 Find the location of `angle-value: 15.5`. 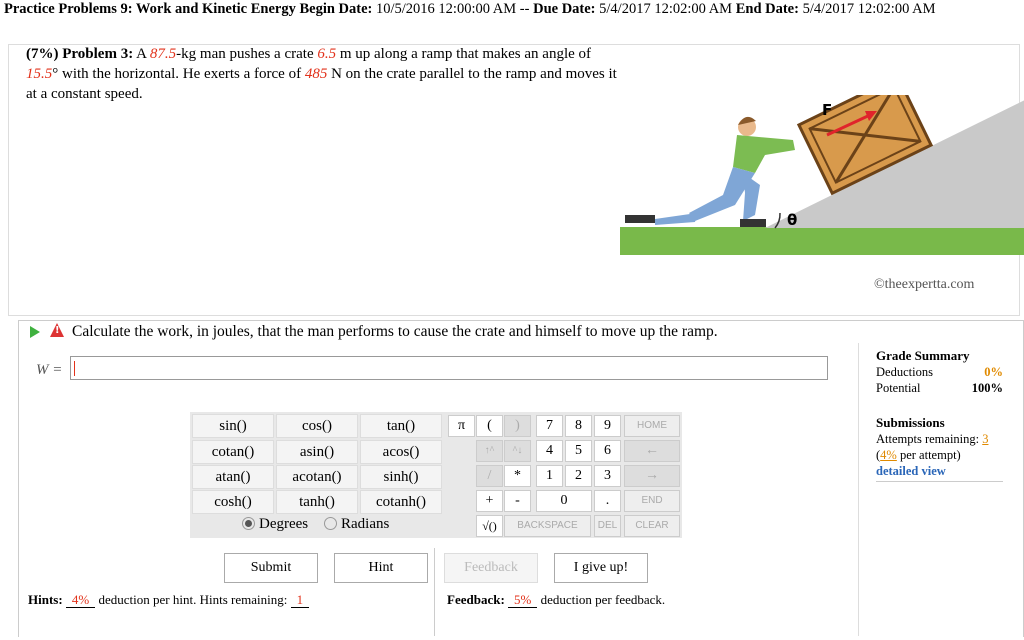

angle-value: 15.5 is located at coordinates (39, 74).